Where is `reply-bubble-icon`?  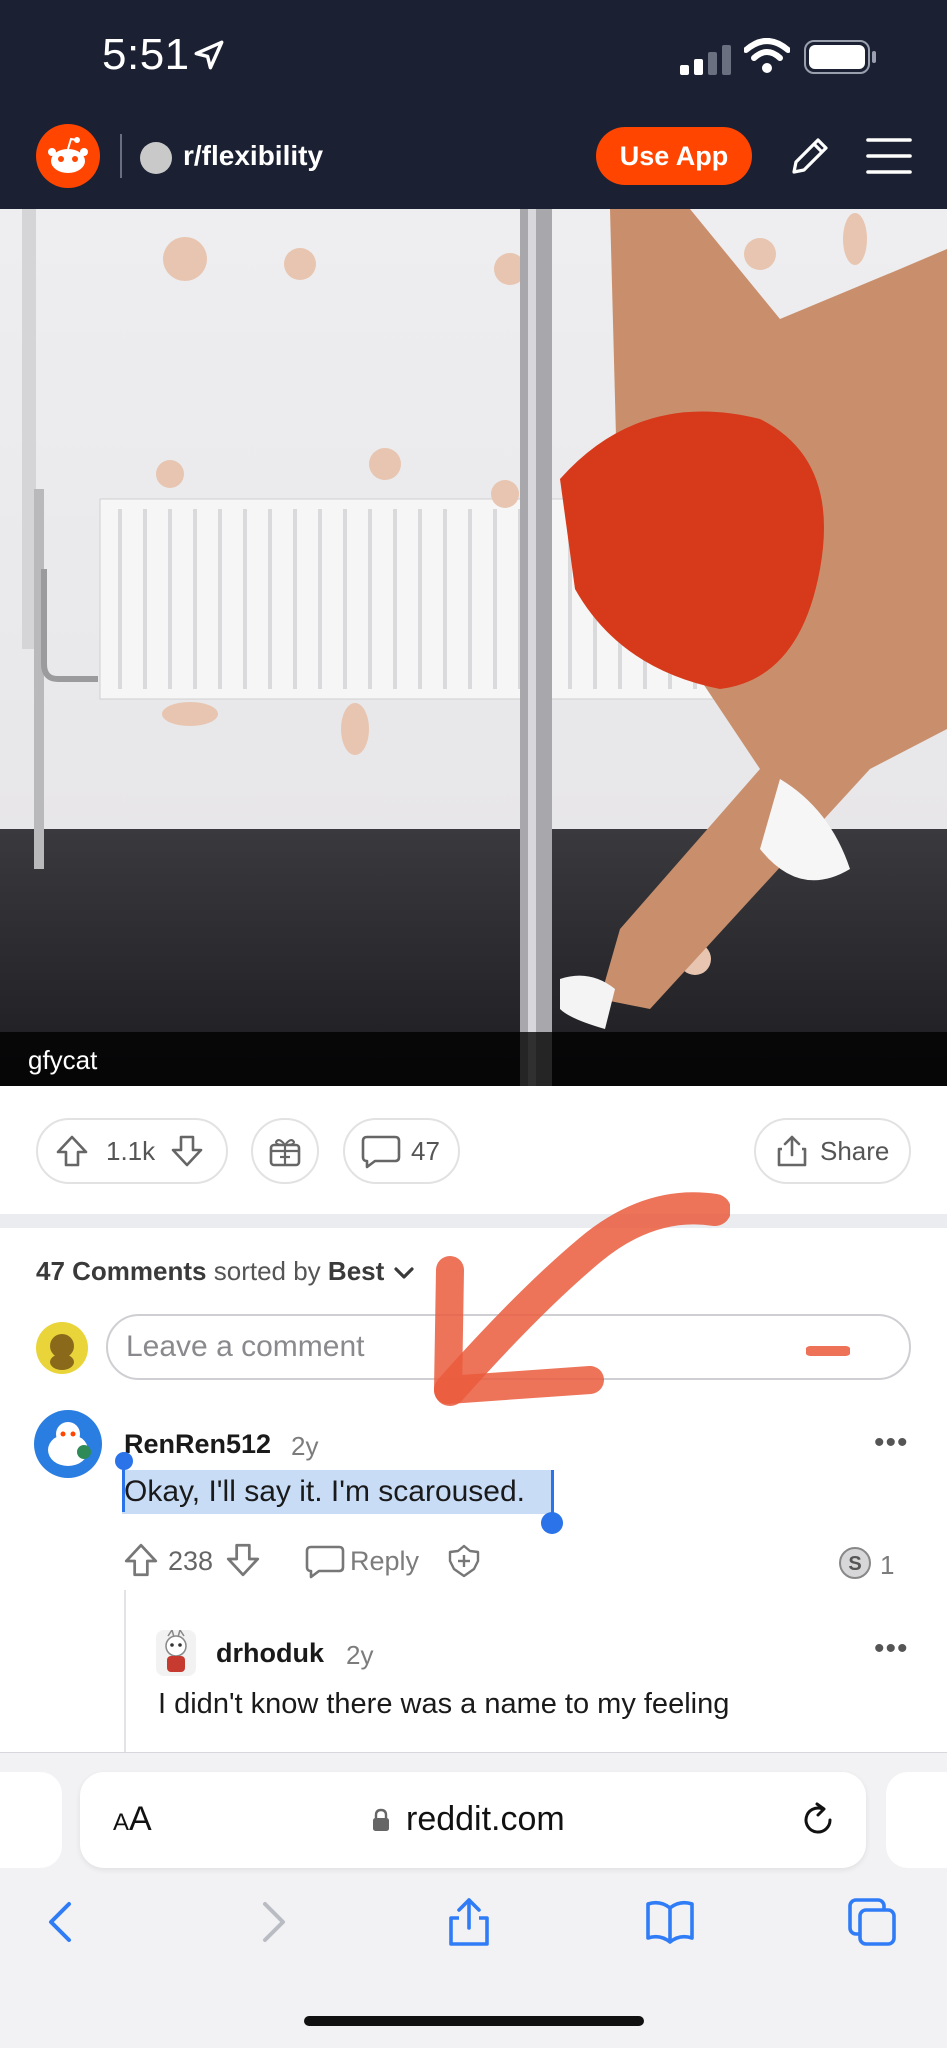
reply-bubble-icon is located at coordinates (325, 1561).